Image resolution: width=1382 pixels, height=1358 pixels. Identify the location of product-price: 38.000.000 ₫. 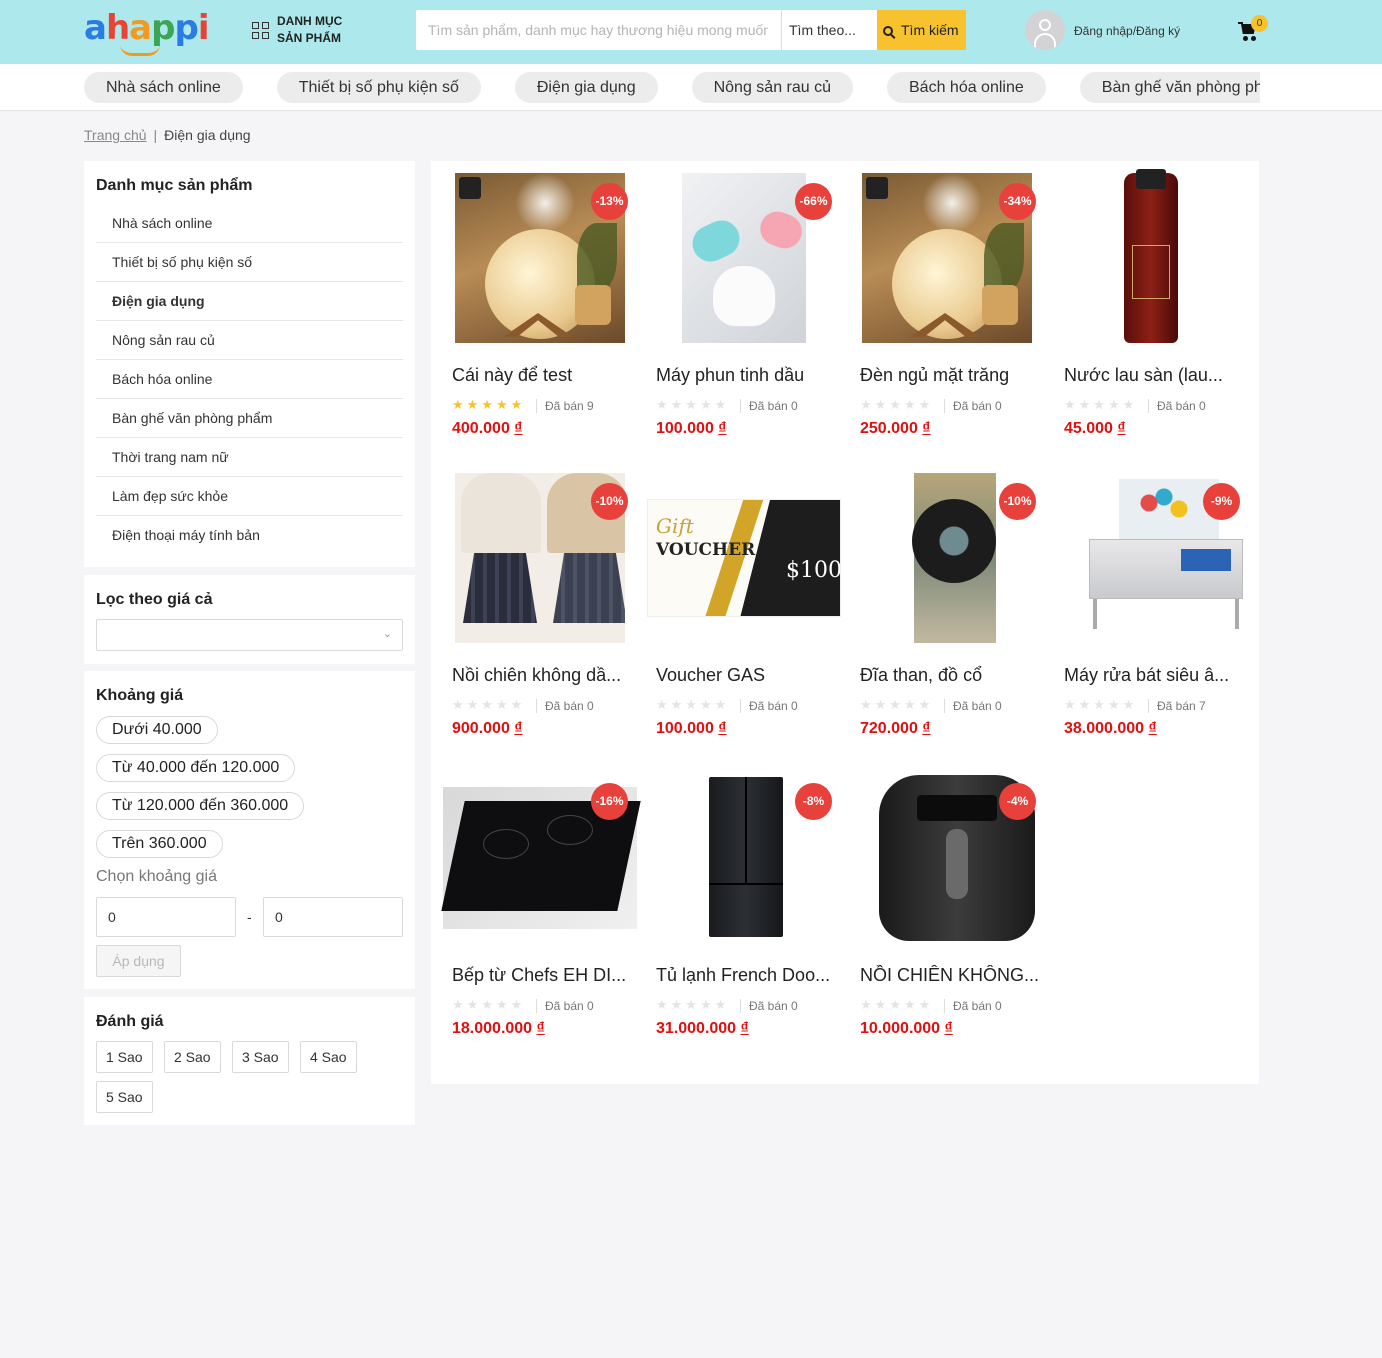
(1110, 728).